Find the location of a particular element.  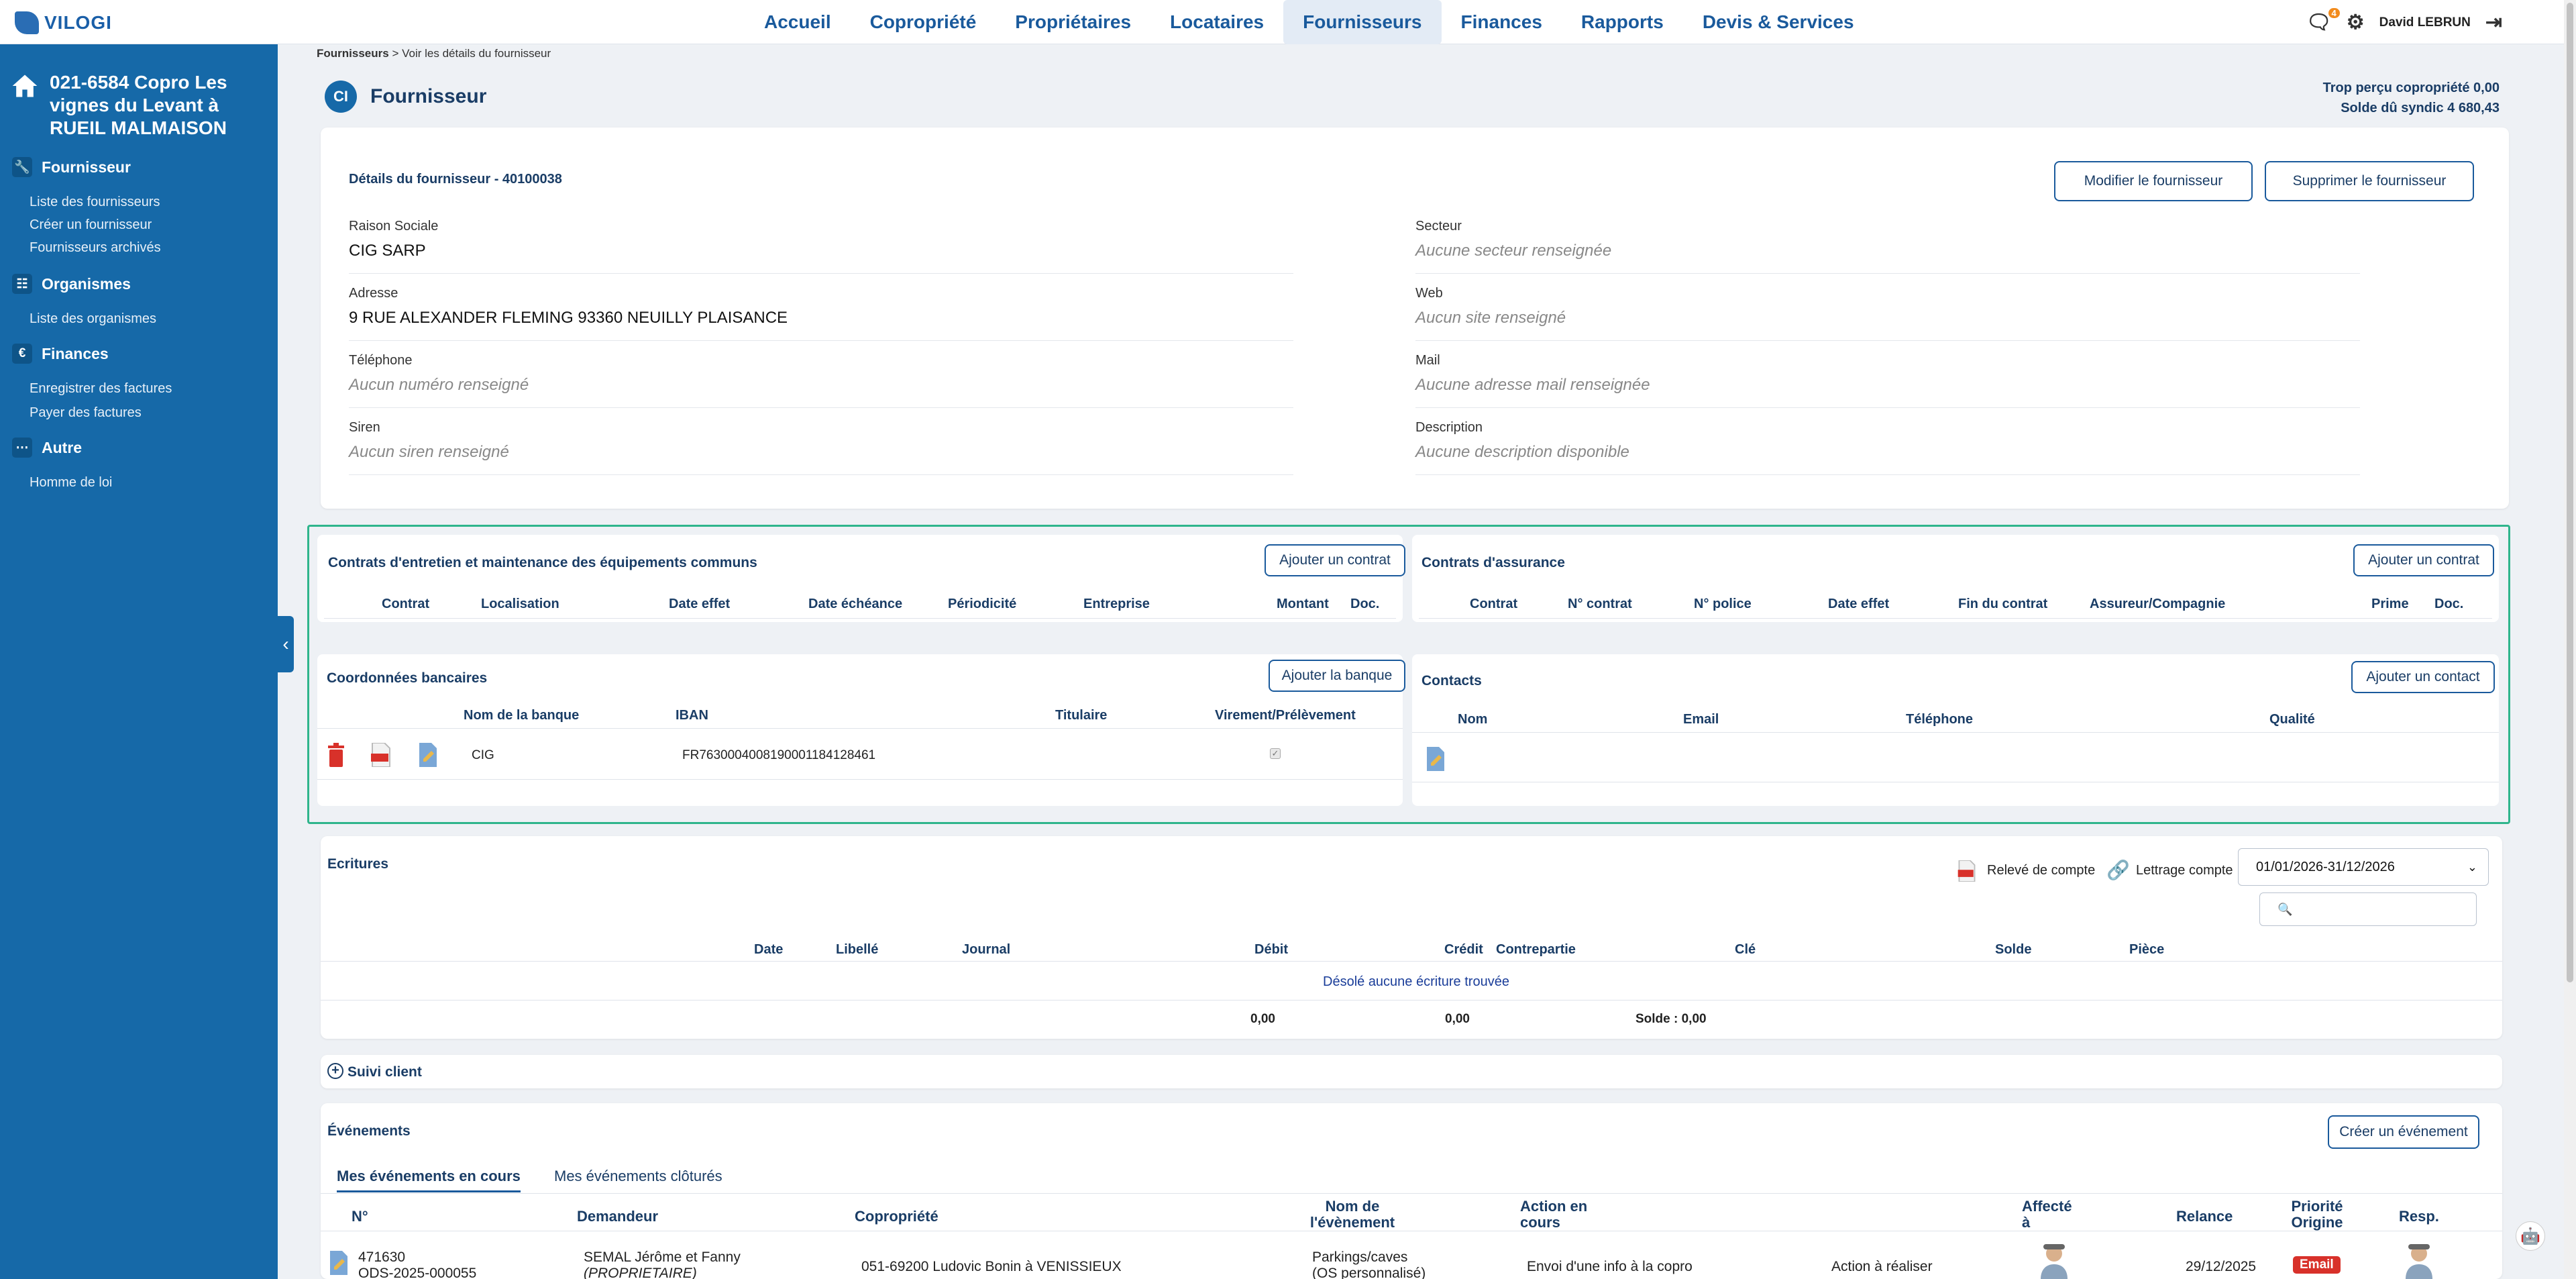

col-header: N° police is located at coordinates (1723, 604).